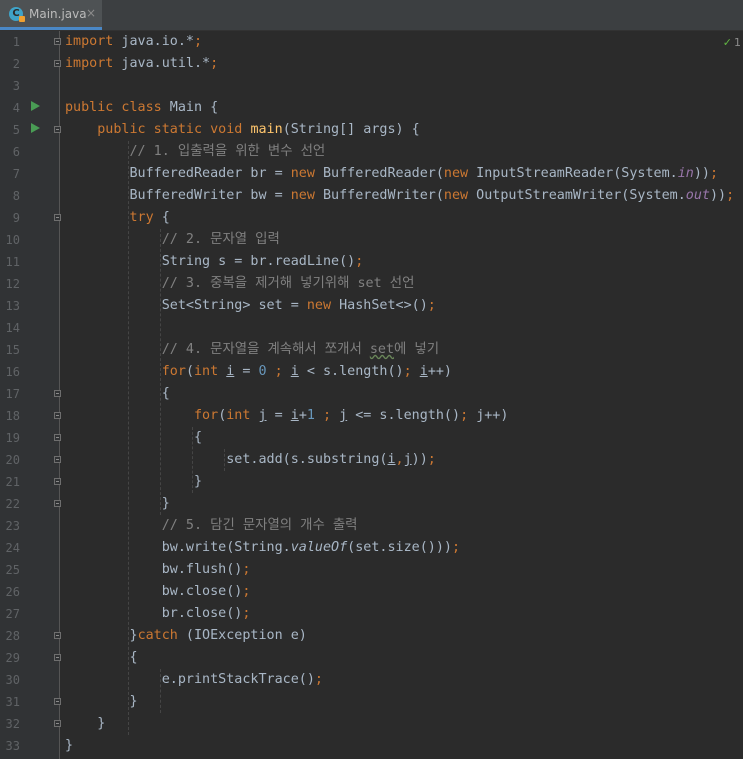 The width and height of the screenshot is (743, 759). Describe the element at coordinates (16, 86) in the screenshot. I see `line-number: 3` at that location.